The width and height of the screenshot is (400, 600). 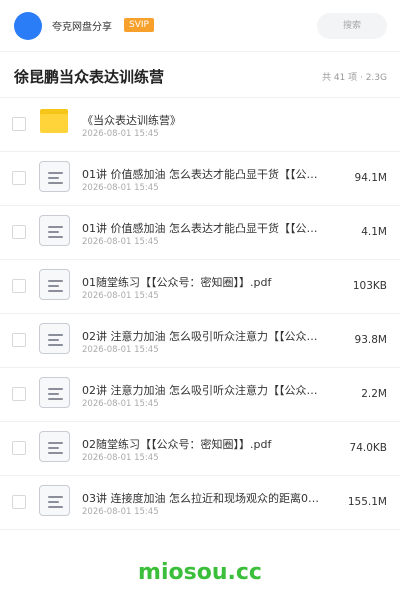 I want to click on item-size: 93.8M, so click(x=370, y=340).